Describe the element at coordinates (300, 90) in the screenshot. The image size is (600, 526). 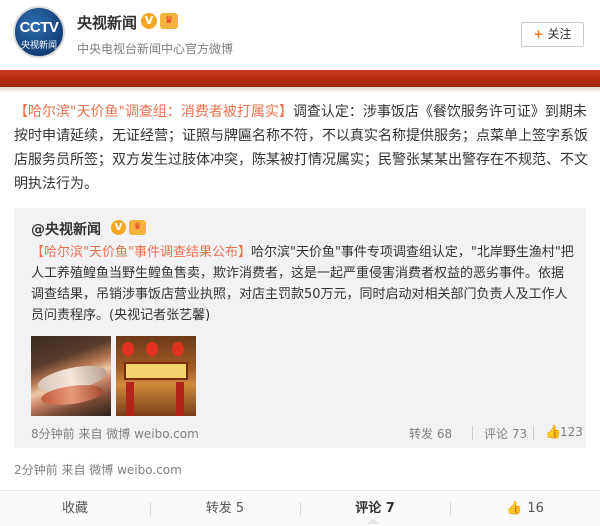
I see `banner-shadow` at that location.